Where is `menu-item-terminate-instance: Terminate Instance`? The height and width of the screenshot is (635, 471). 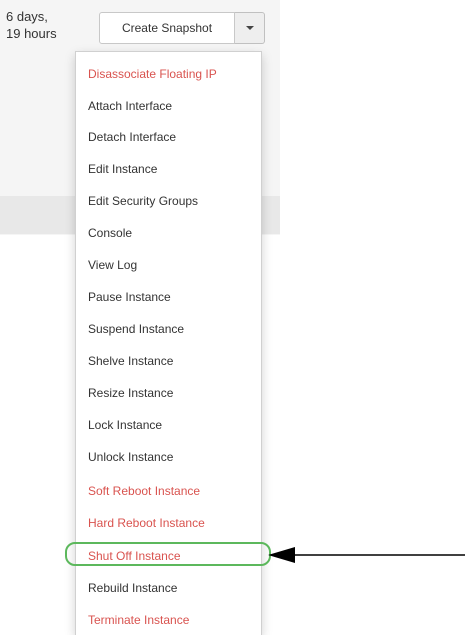
menu-item-terminate-instance: Terminate Instance is located at coordinates (138, 620).